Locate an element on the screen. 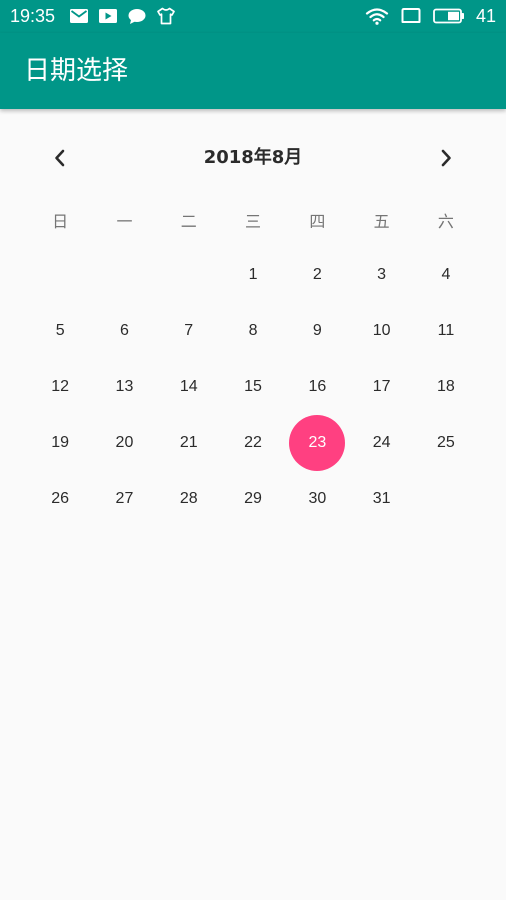  calendar-day-label: 9 is located at coordinates (317, 330).